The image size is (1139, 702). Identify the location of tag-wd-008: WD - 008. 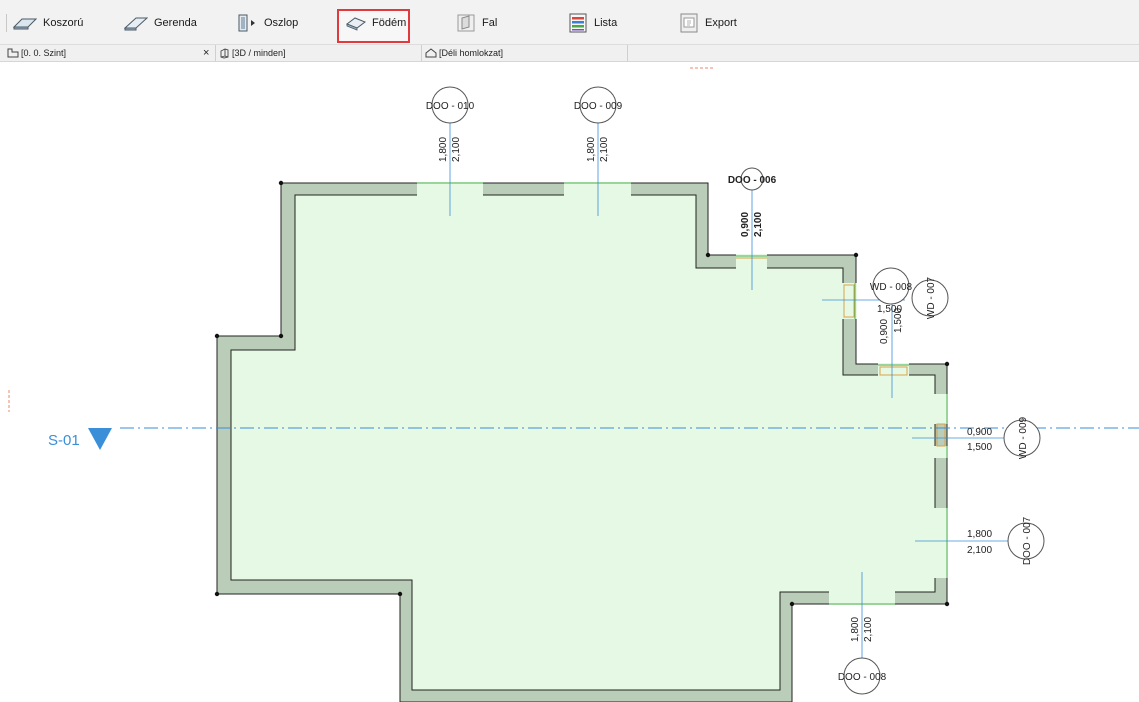
(891, 287).